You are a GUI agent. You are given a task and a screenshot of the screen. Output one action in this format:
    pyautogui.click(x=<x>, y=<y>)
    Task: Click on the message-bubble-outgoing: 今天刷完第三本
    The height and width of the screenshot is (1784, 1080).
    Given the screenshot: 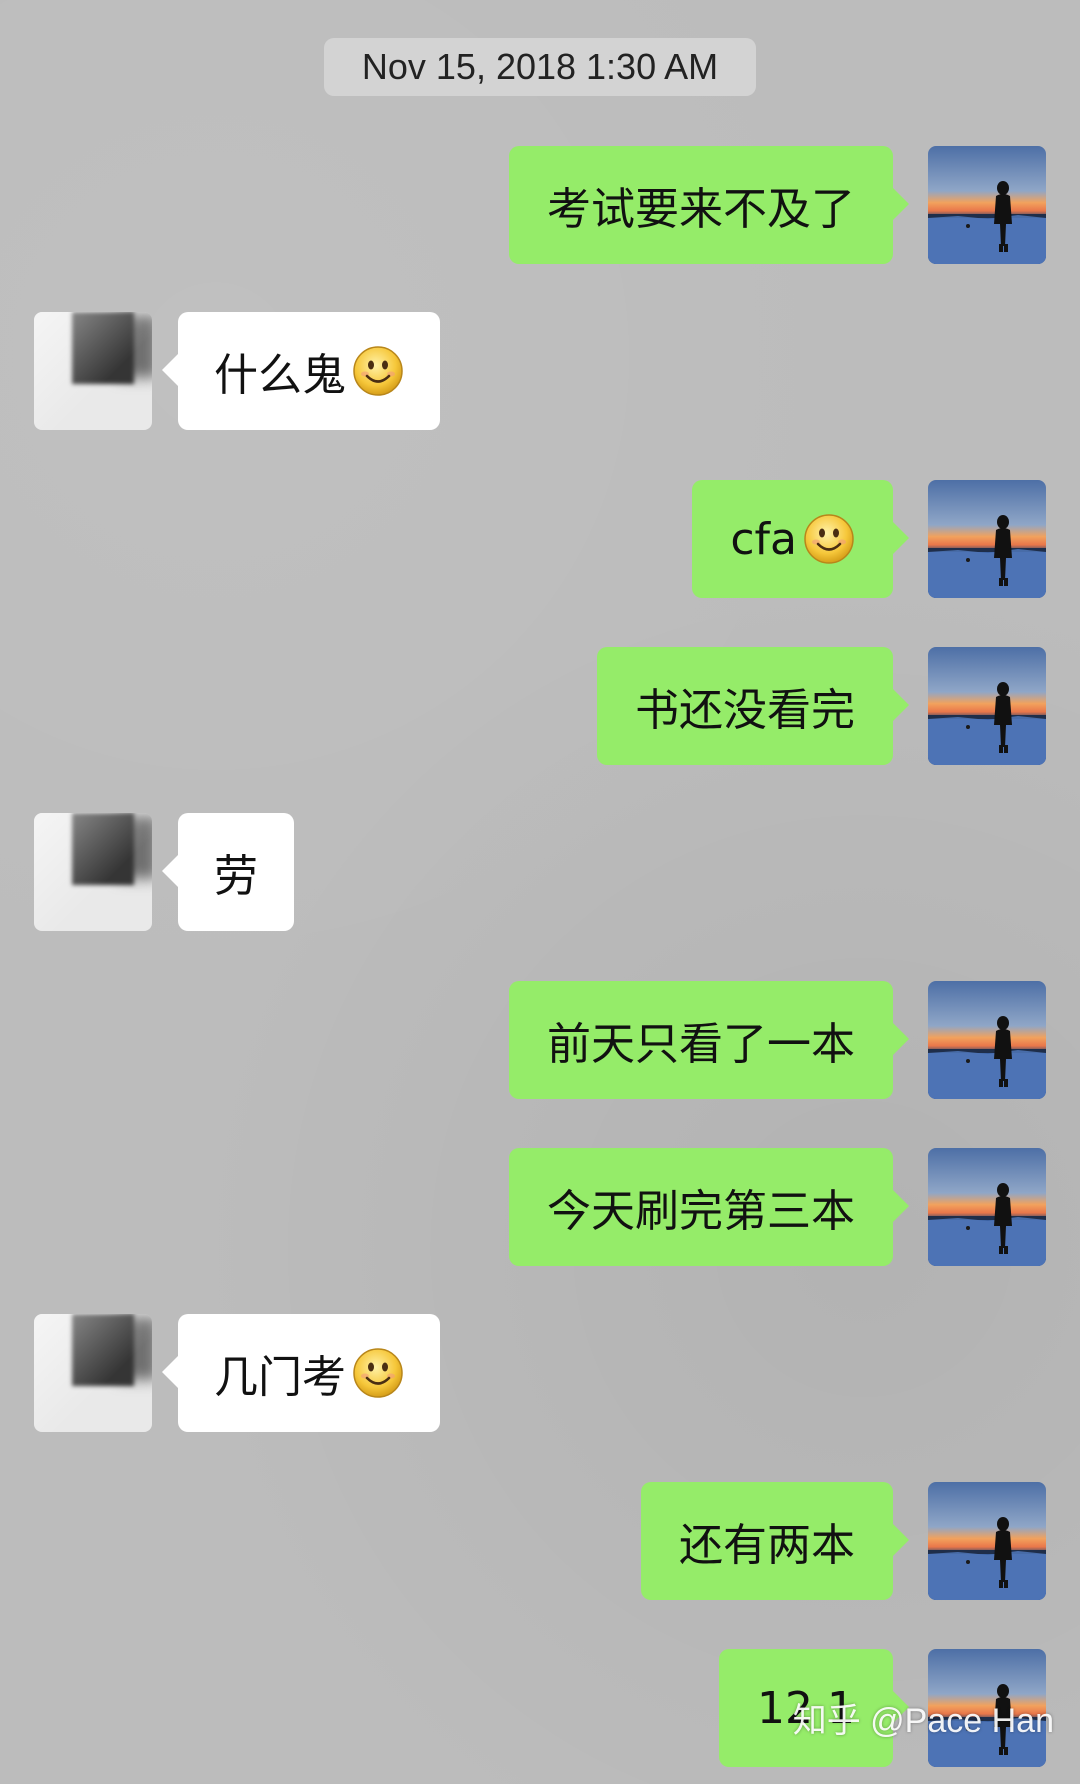 What is the action you would take?
    pyautogui.click(x=709, y=1207)
    